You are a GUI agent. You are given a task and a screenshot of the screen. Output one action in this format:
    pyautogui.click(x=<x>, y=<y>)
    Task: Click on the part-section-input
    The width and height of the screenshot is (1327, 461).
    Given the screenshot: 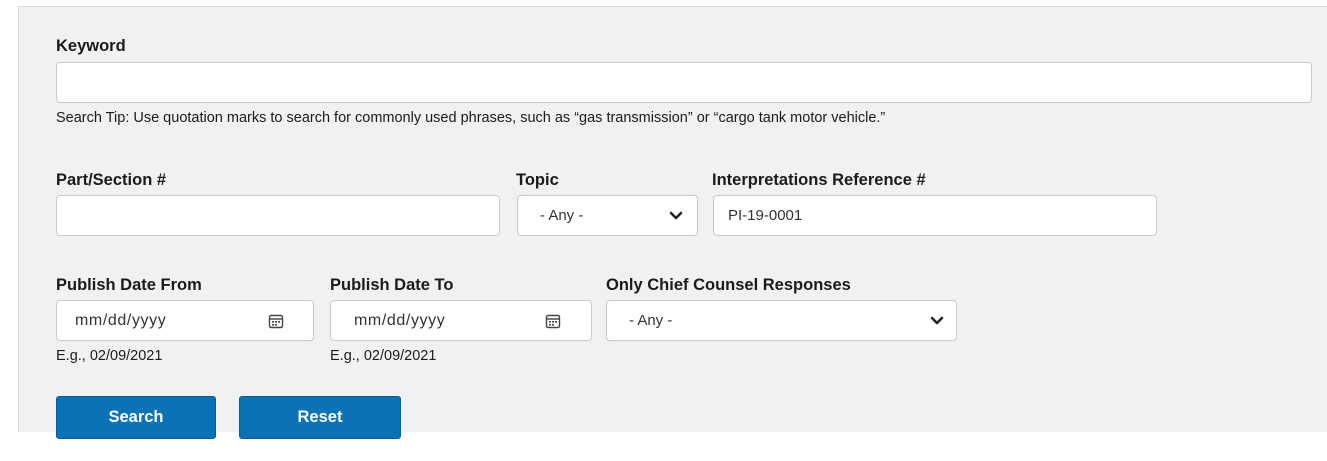 What is the action you would take?
    pyautogui.click(x=278, y=215)
    